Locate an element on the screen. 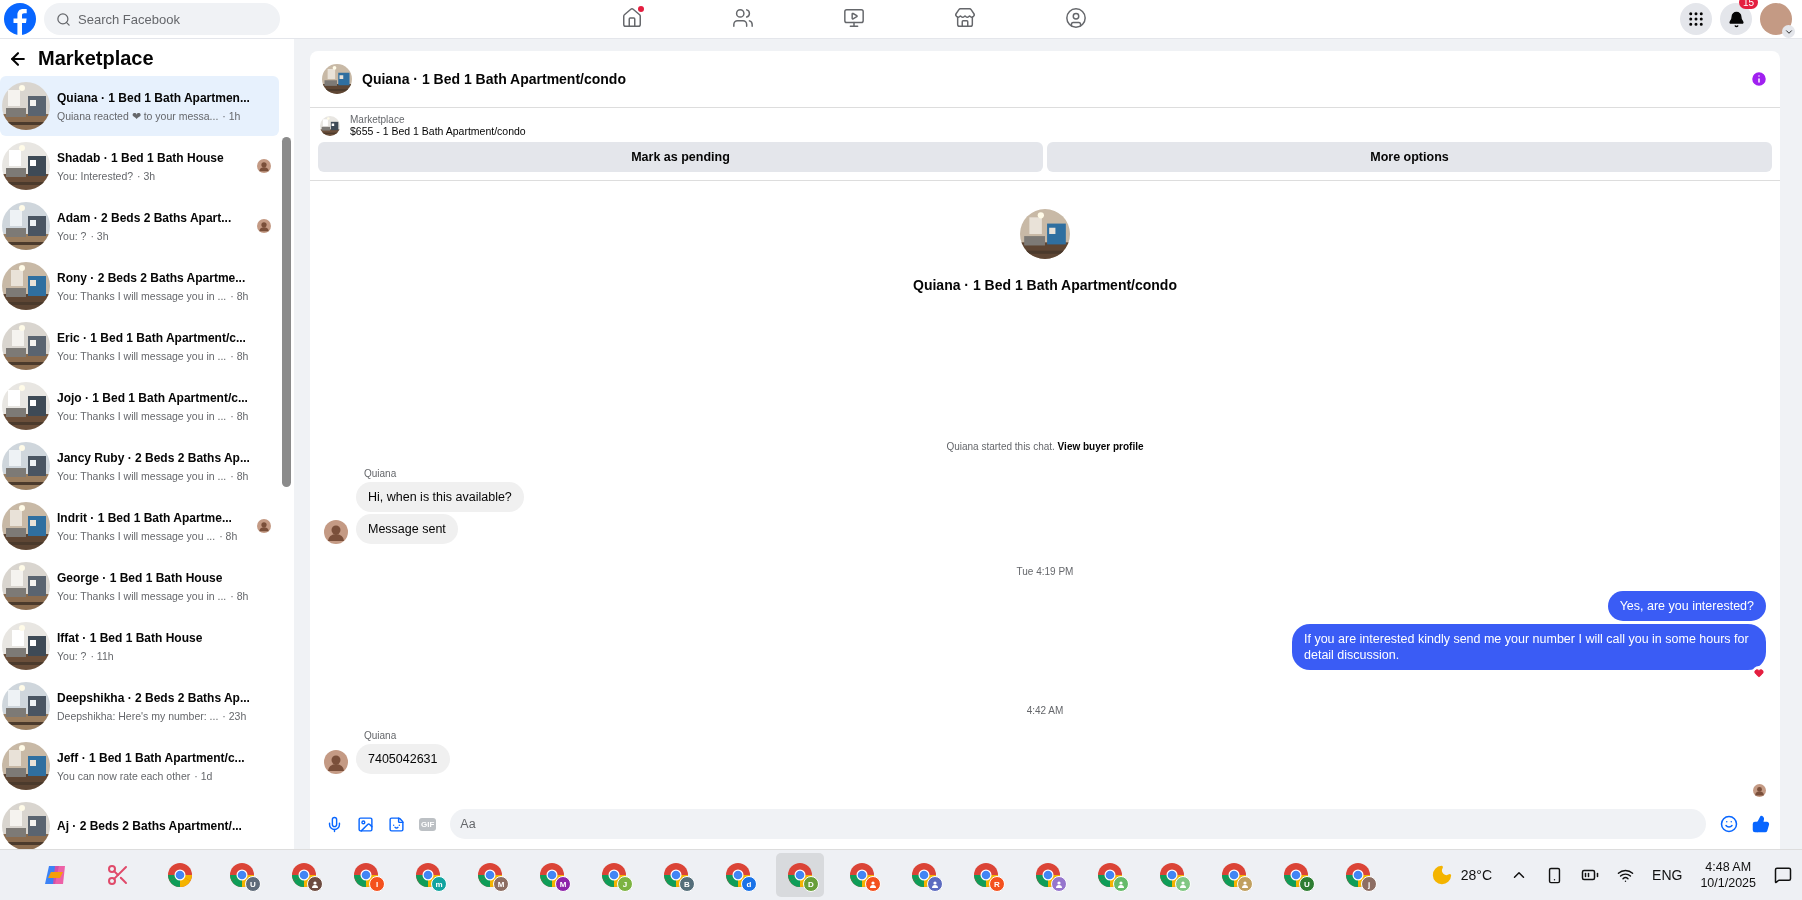  conversation-item: George · 1 Bed 1 Bath House You: Thanks I will message you in ... · 8h is located at coordinates (139, 586).